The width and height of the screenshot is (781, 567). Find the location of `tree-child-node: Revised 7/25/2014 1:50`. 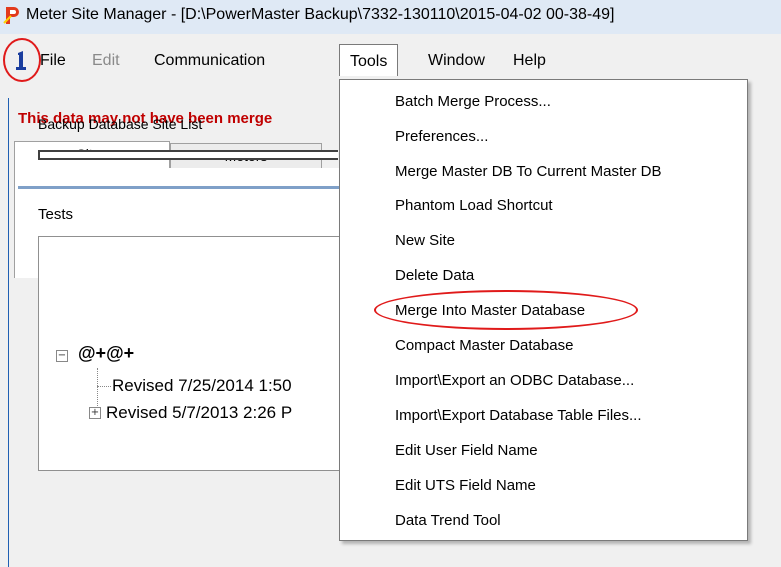

tree-child-node: Revised 7/25/2014 1:50 is located at coordinates (202, 386).